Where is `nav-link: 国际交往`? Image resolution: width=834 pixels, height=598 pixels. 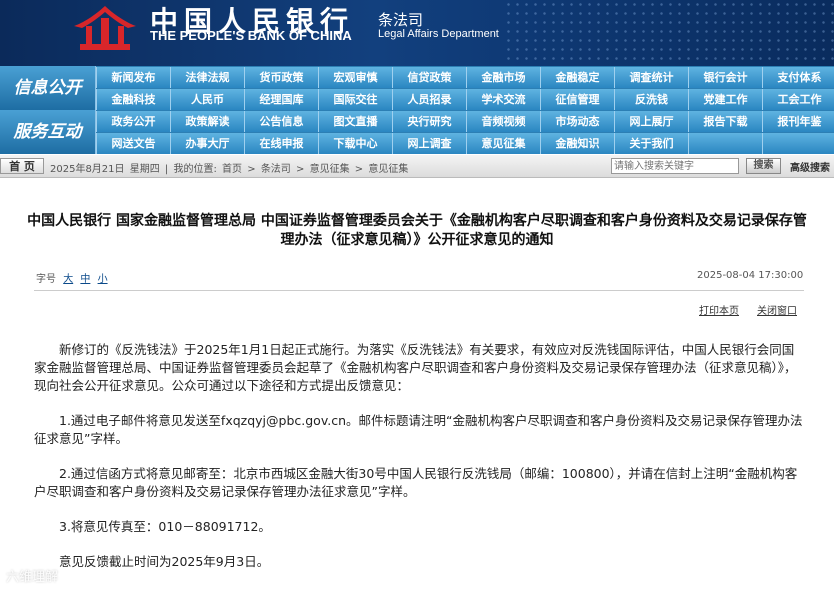 nav-link: 国际交往 is located at coordinates (355, 99).